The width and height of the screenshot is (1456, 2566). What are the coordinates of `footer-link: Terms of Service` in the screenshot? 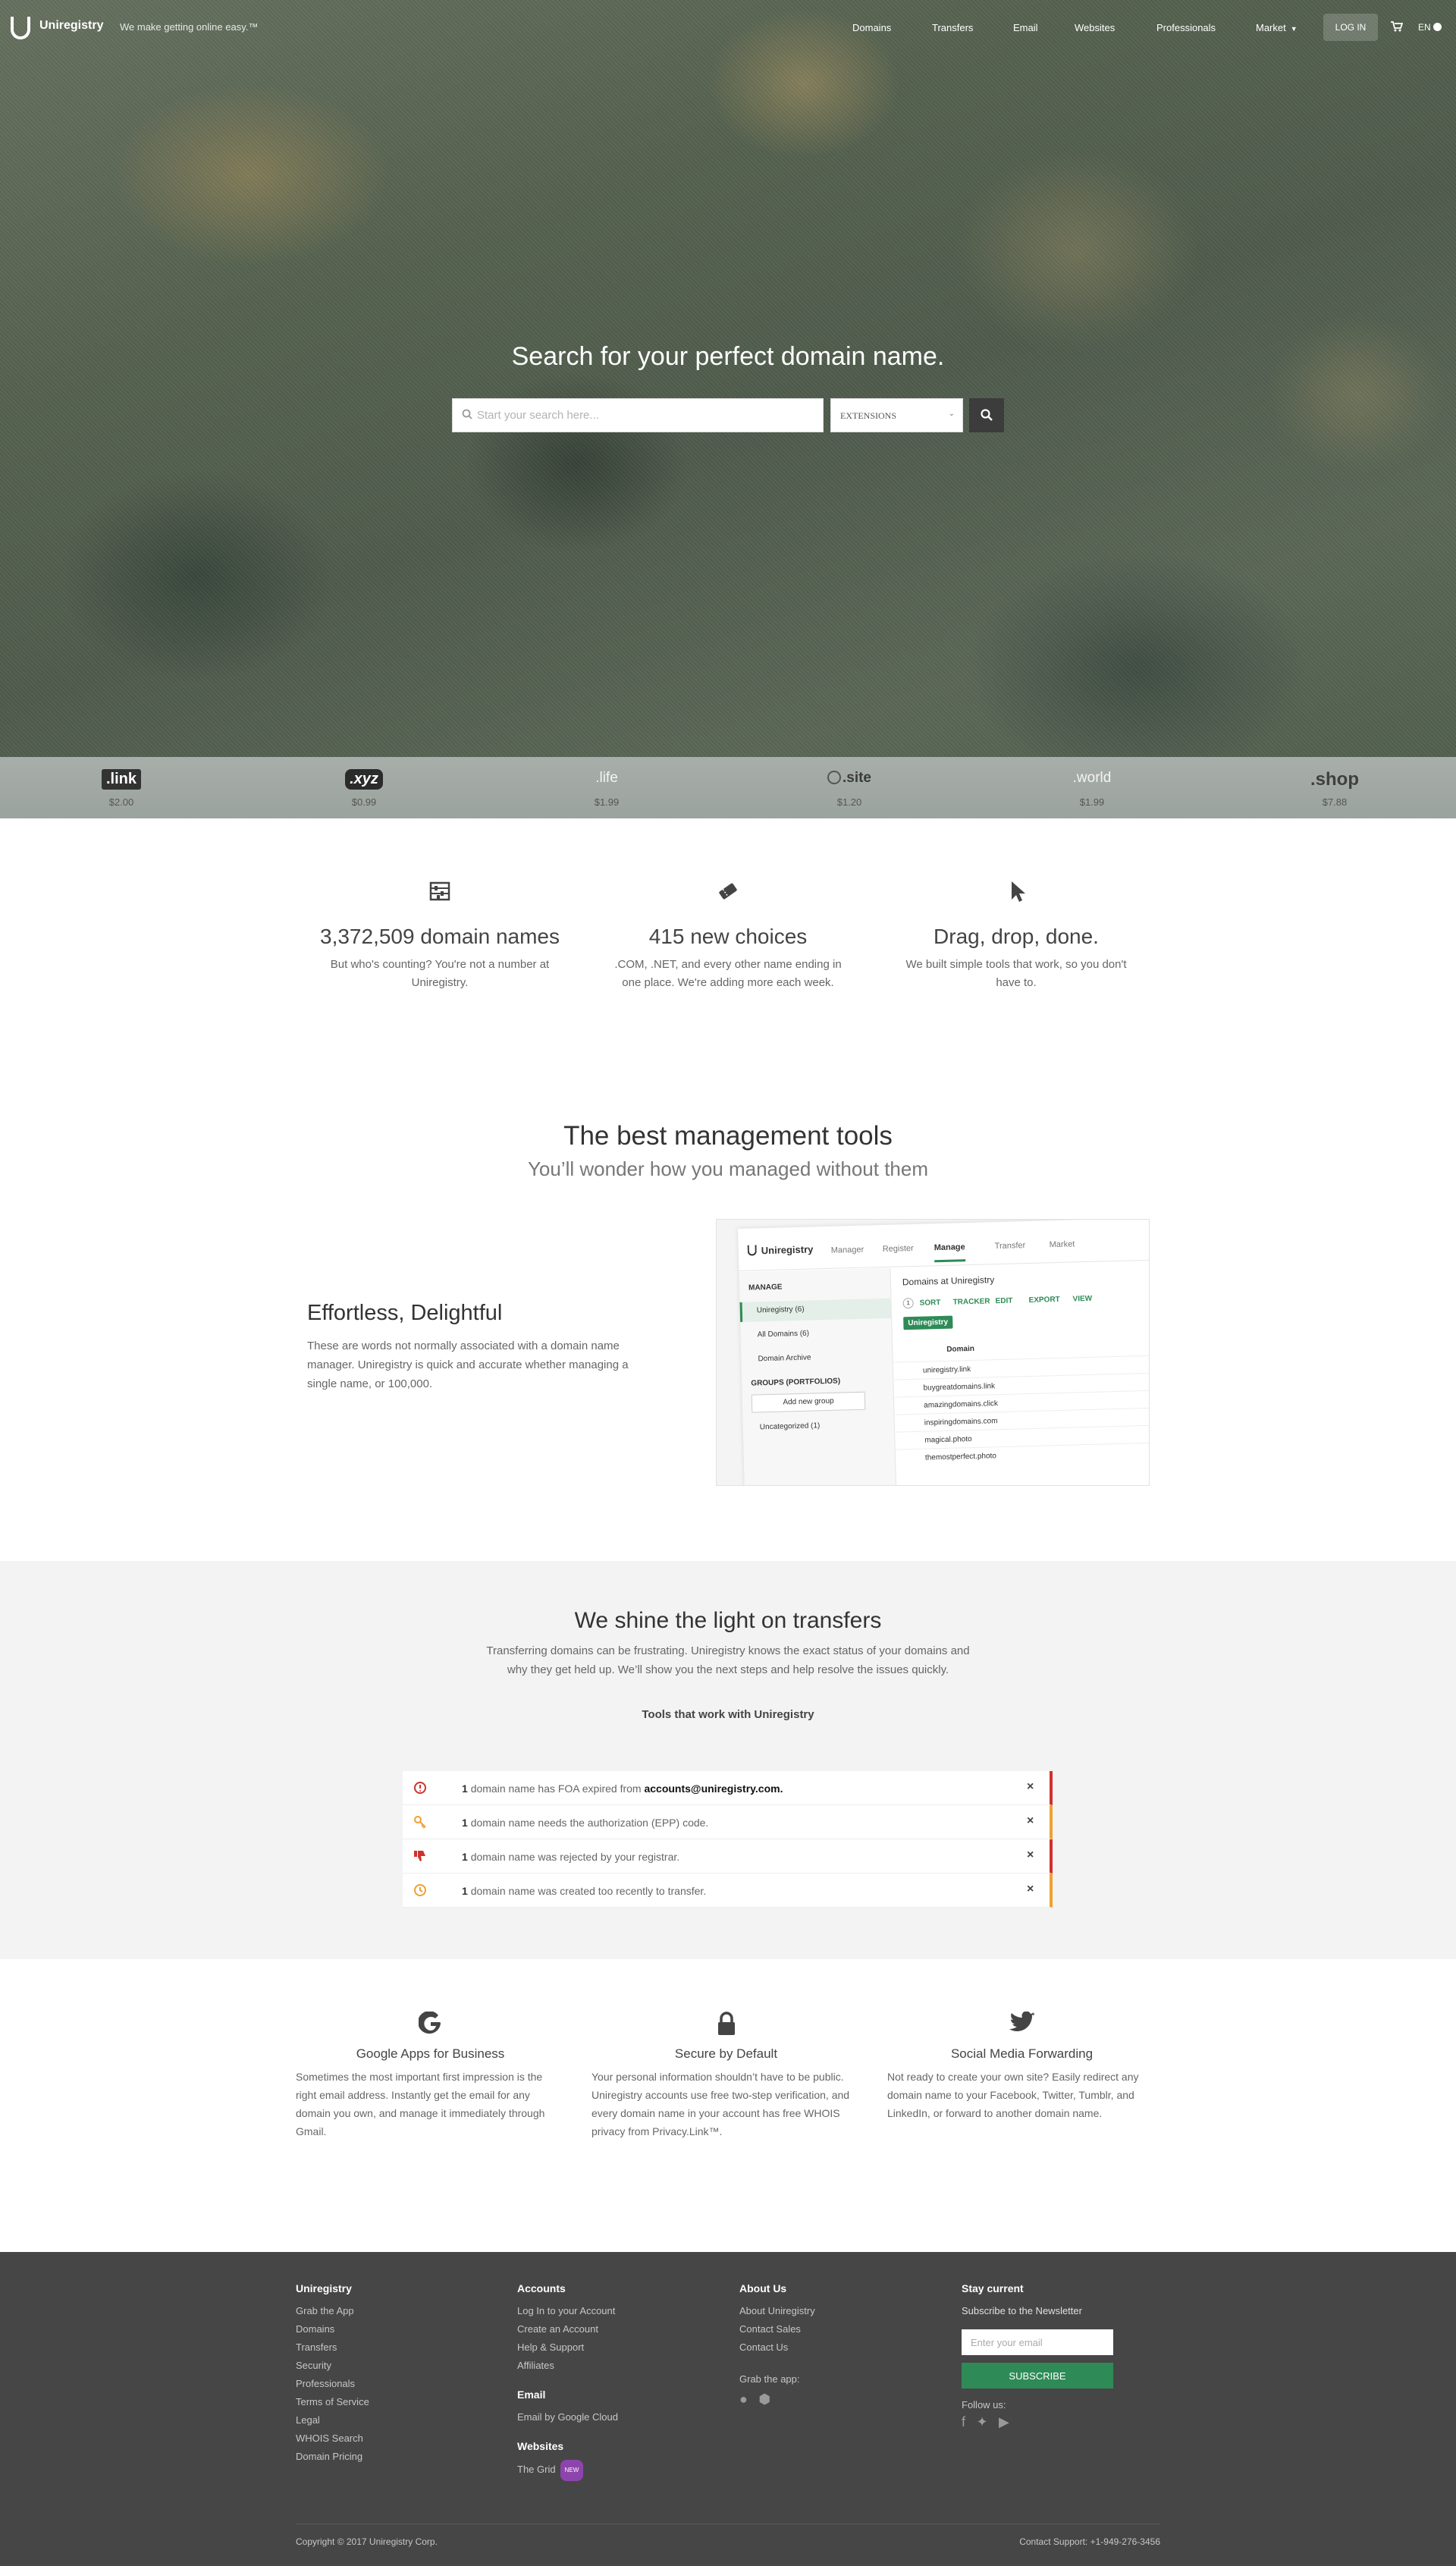 It's located at (332, 2402).